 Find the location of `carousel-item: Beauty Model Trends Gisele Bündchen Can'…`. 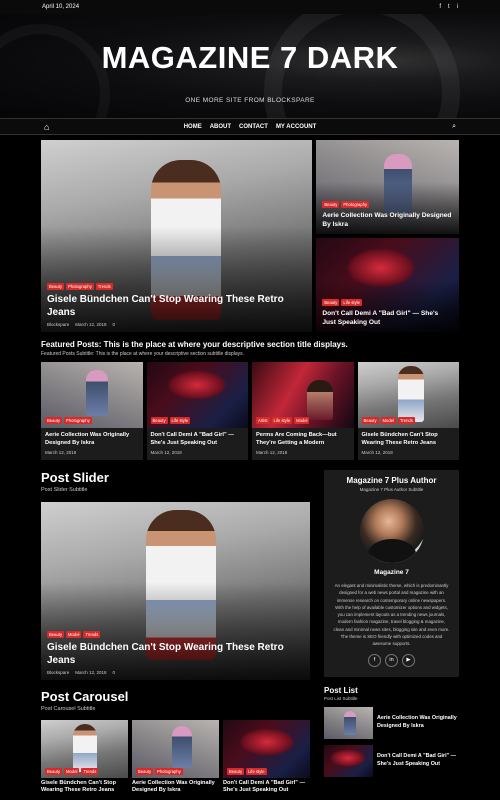

carousel-item: Beauty Model Trends Gisele Bündchen Can'… is located at coordinates (84, 757).